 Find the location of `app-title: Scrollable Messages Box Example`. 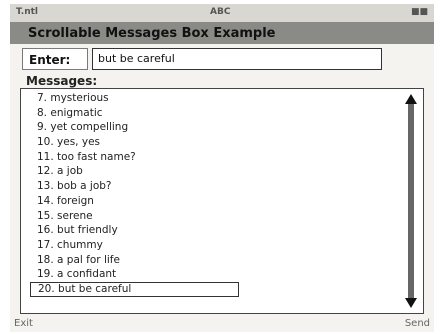

app-title: Scrollable Messages Box Example is located at coordinates (152, 33).